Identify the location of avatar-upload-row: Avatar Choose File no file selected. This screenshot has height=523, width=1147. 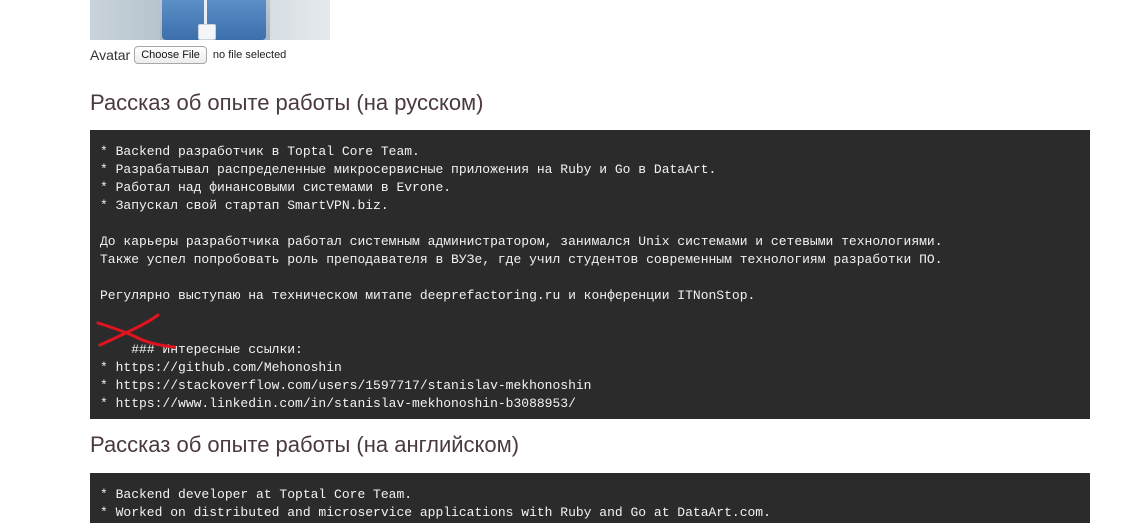
(188, 55).